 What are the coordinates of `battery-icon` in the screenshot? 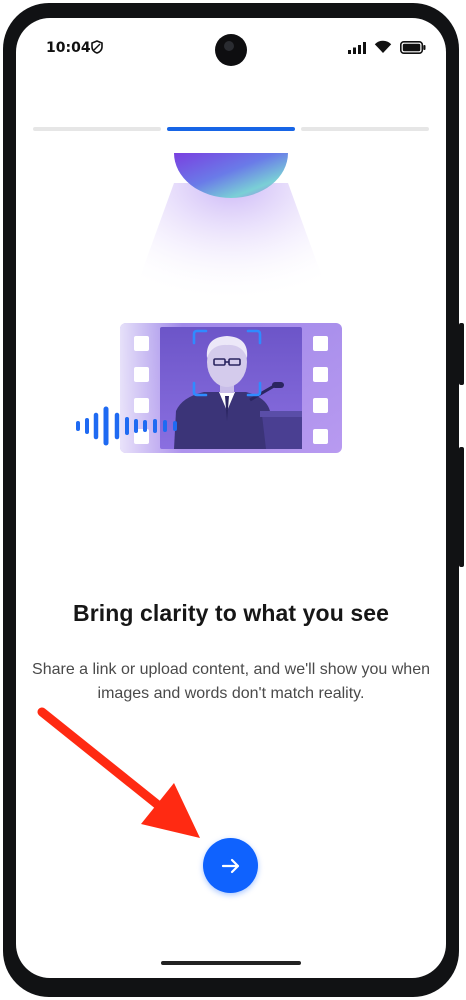 It's located at (413, 49).